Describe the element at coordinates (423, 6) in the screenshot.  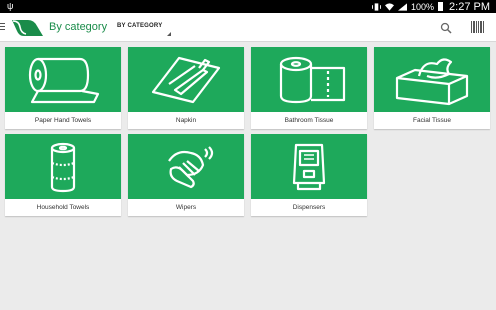
I see `battery-percent: 100%` at that location.